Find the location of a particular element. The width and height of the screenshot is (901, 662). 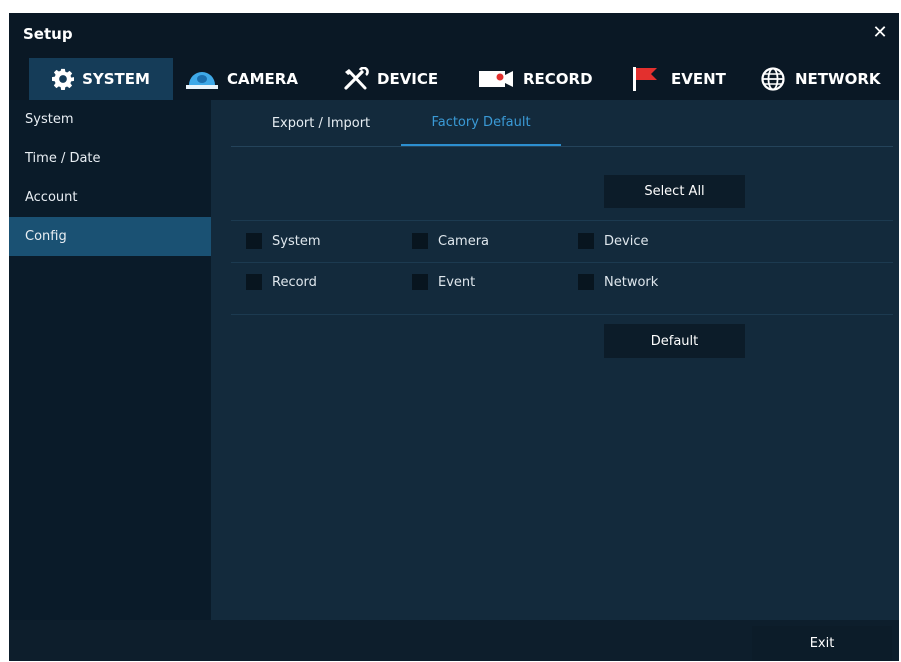

checkbox-network-label: Network is located at coordinates (631, 282).